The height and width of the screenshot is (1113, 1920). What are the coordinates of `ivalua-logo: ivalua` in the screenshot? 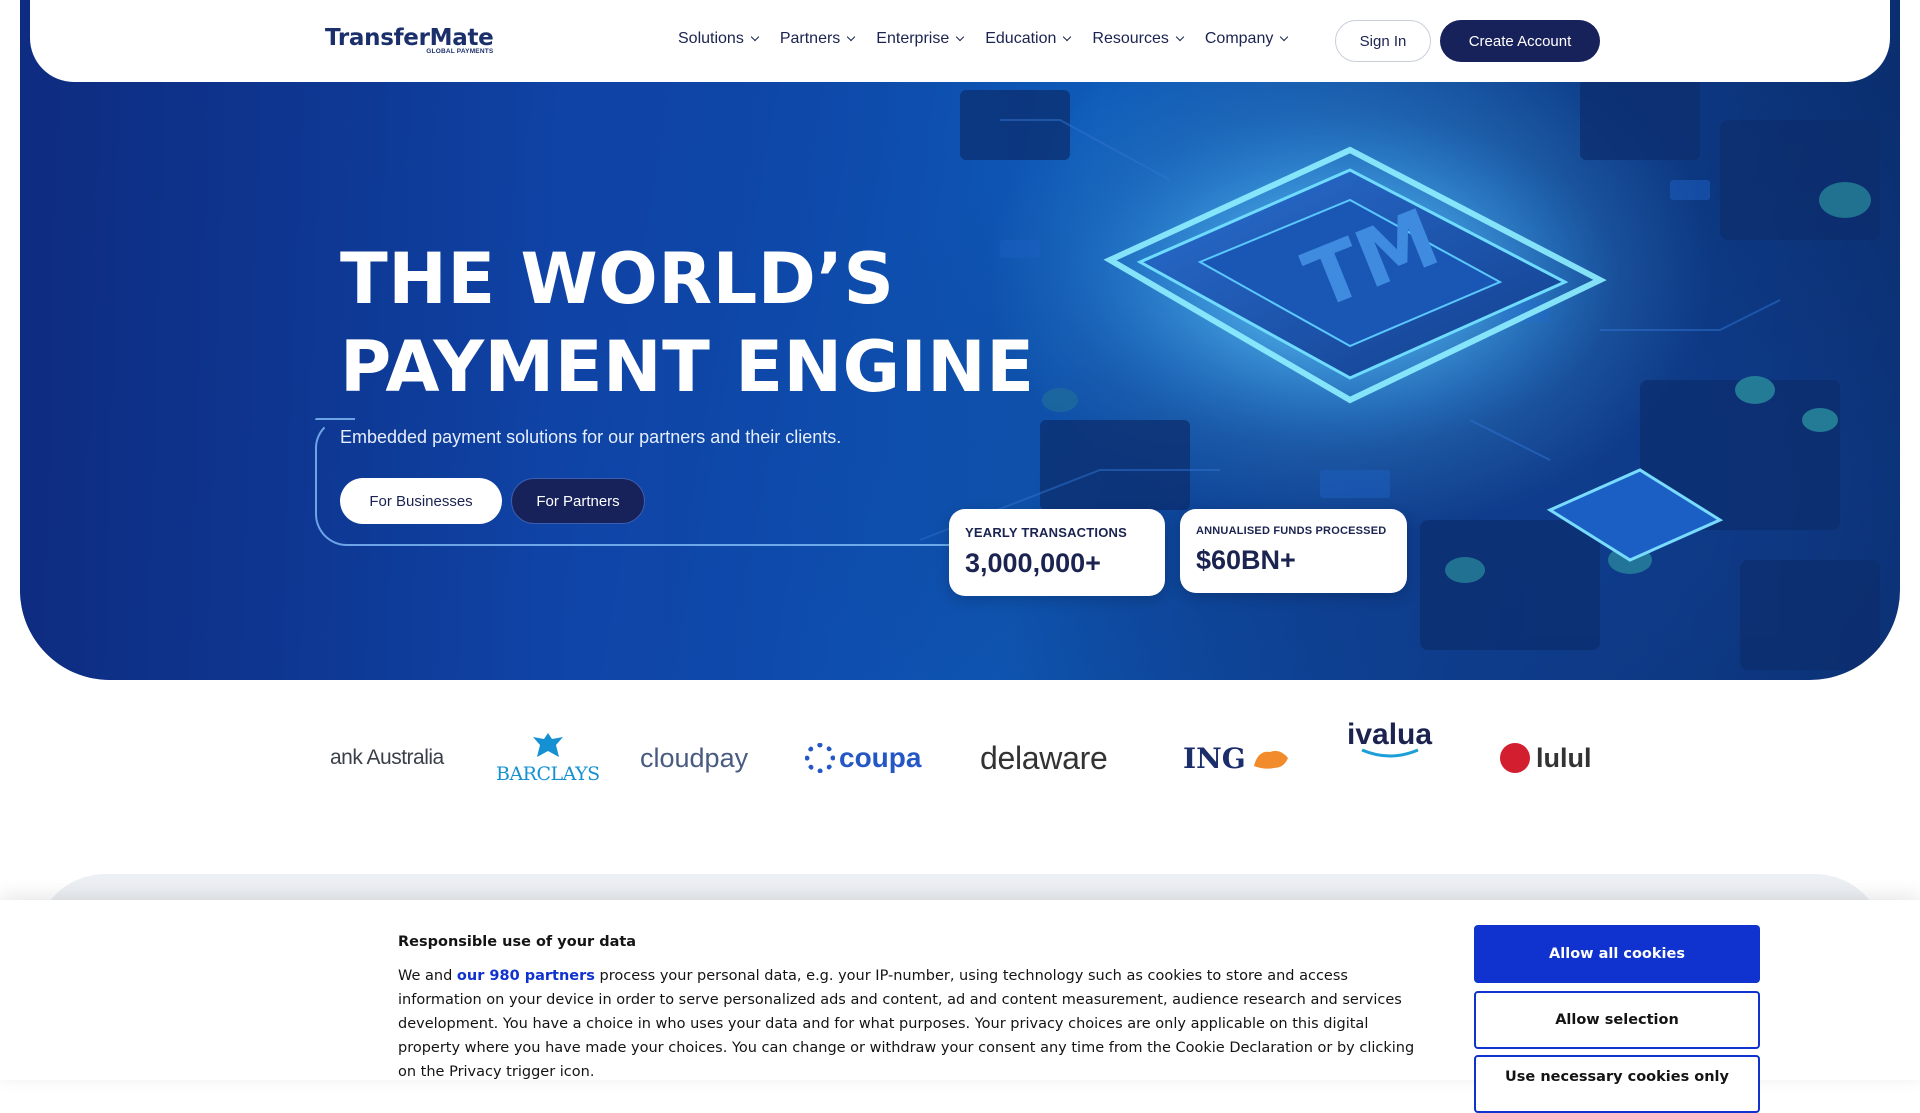 It's located at (1389, 758).